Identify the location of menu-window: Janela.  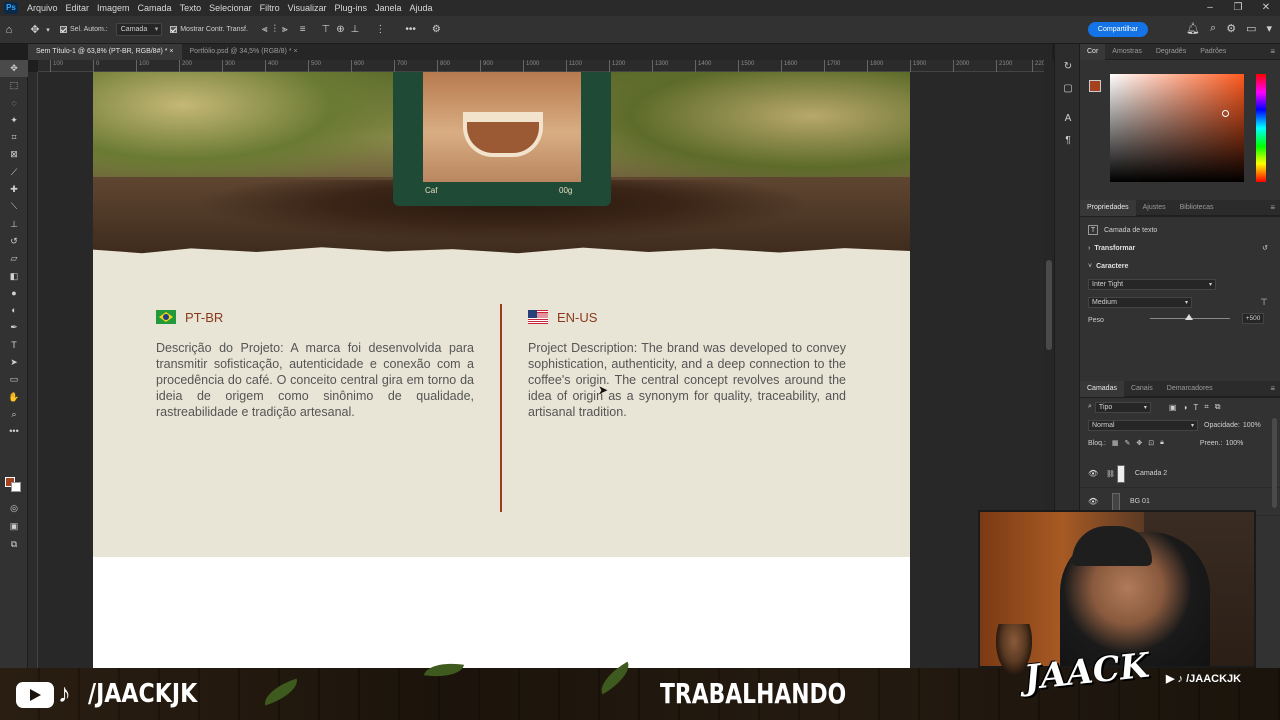
(388, 8).